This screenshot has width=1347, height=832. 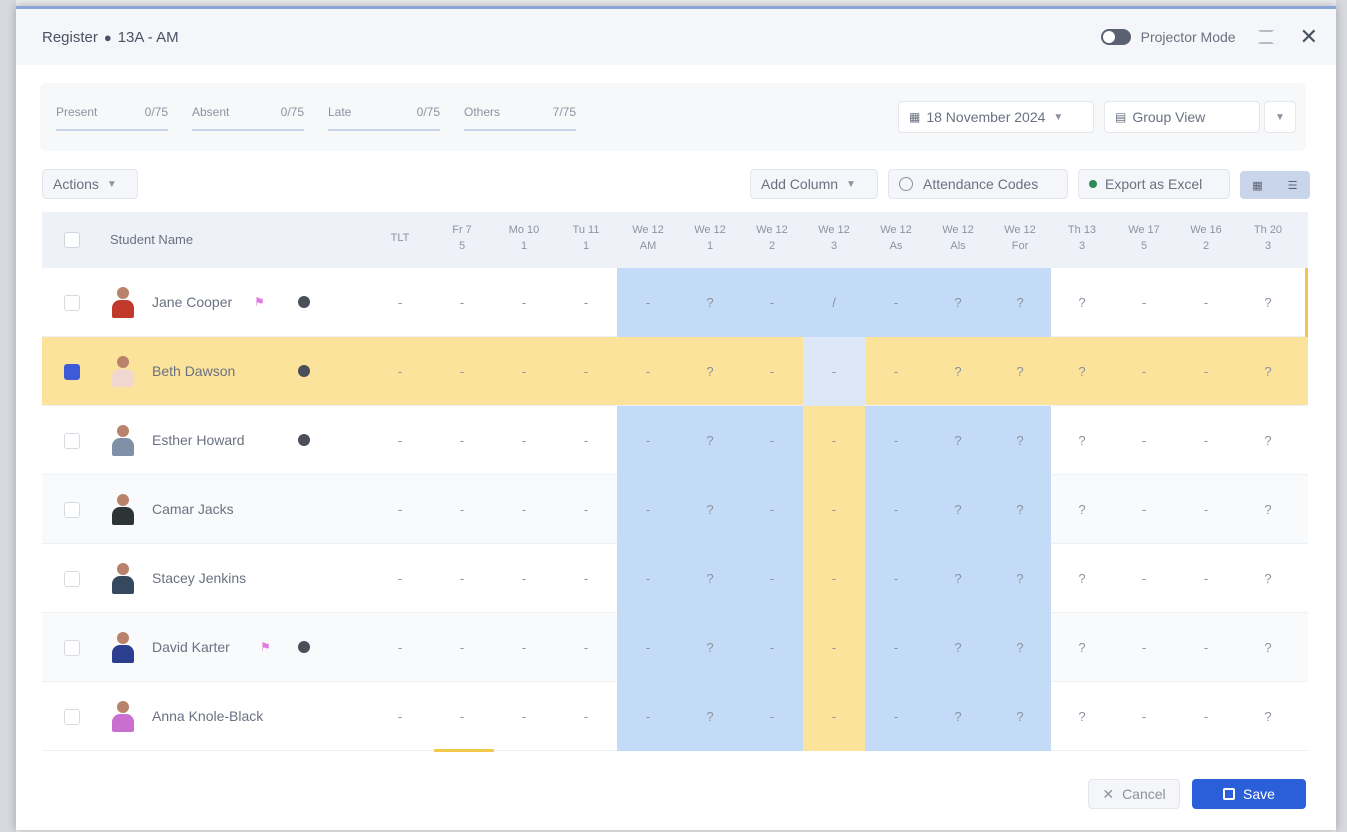 What do you see at coordinates (1182, 117) in the screenshot?
I see `group-view-button: ▤ Group View` at bounding box center [1182, 117].